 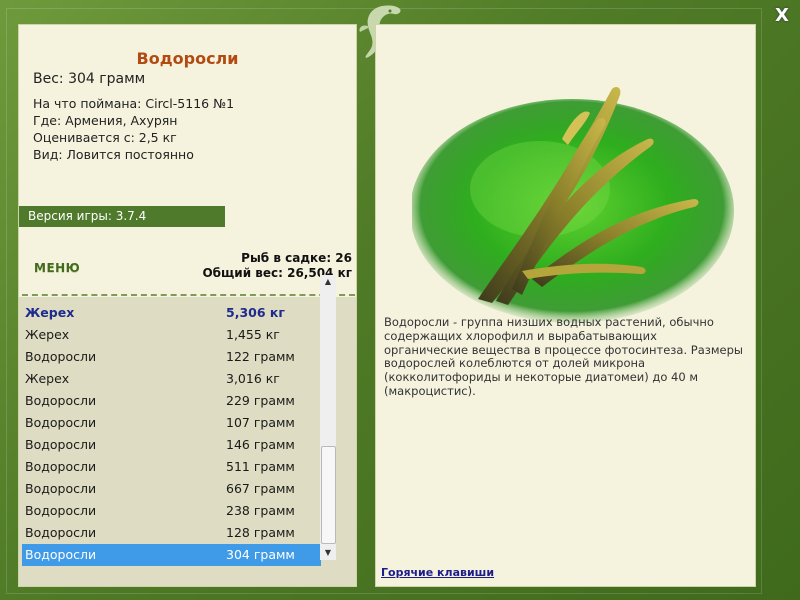 I want to click on fish-name-title: Водоросли, so click(x=187, y=58).